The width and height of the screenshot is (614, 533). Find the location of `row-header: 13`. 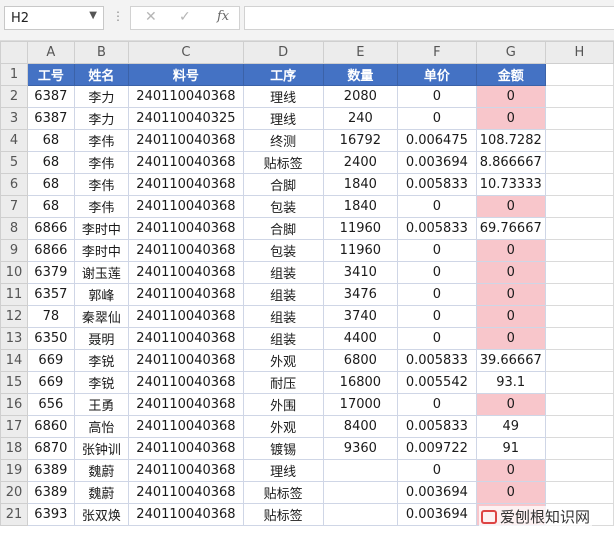

row-header: 13 is located at coordinates (14, 338).